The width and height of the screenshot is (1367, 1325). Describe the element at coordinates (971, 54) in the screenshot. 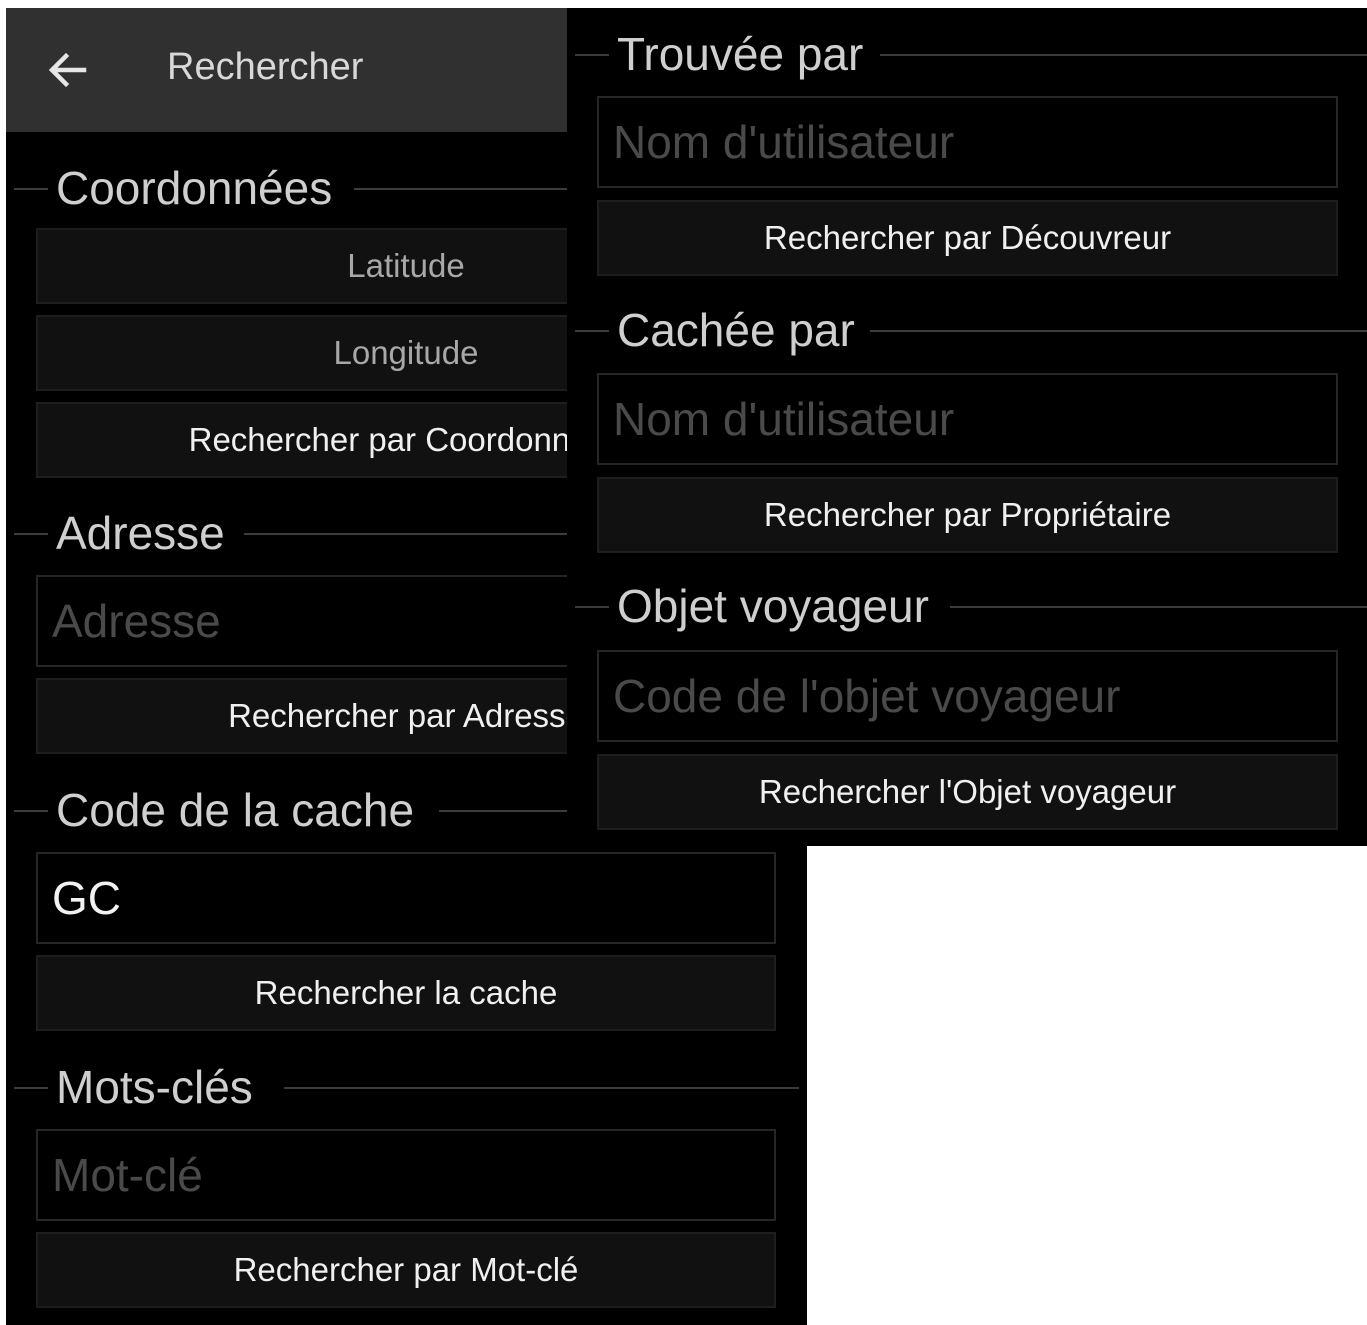

I see `section-found-by: Trouvée par` at that location.